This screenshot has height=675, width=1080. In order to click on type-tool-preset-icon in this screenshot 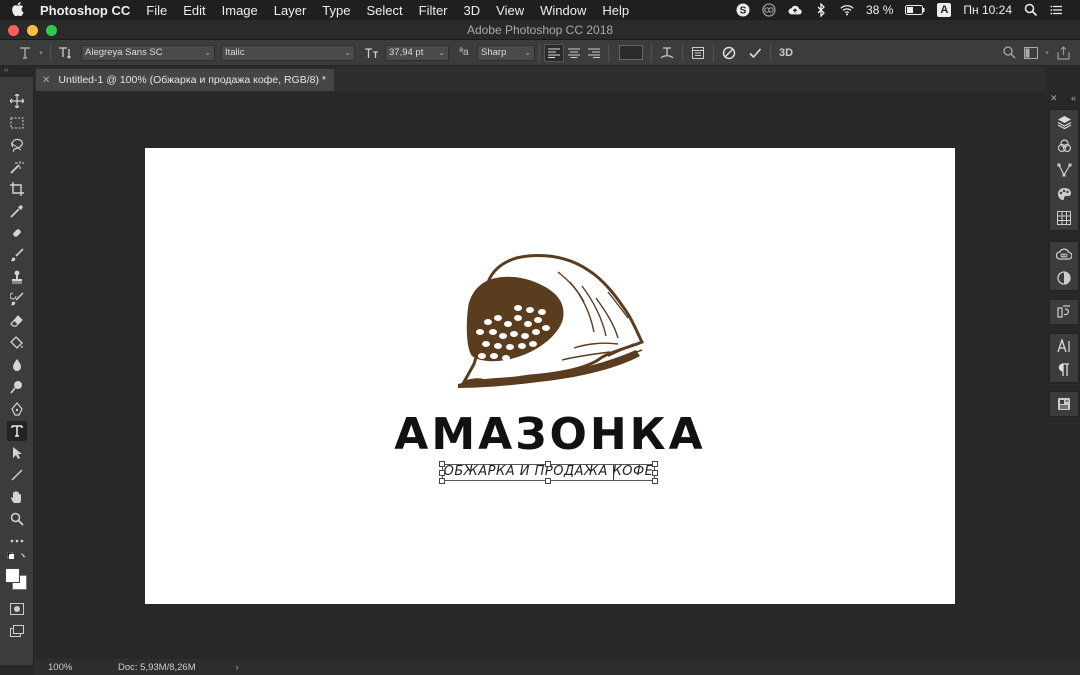, I will do `click(25, 53)`.